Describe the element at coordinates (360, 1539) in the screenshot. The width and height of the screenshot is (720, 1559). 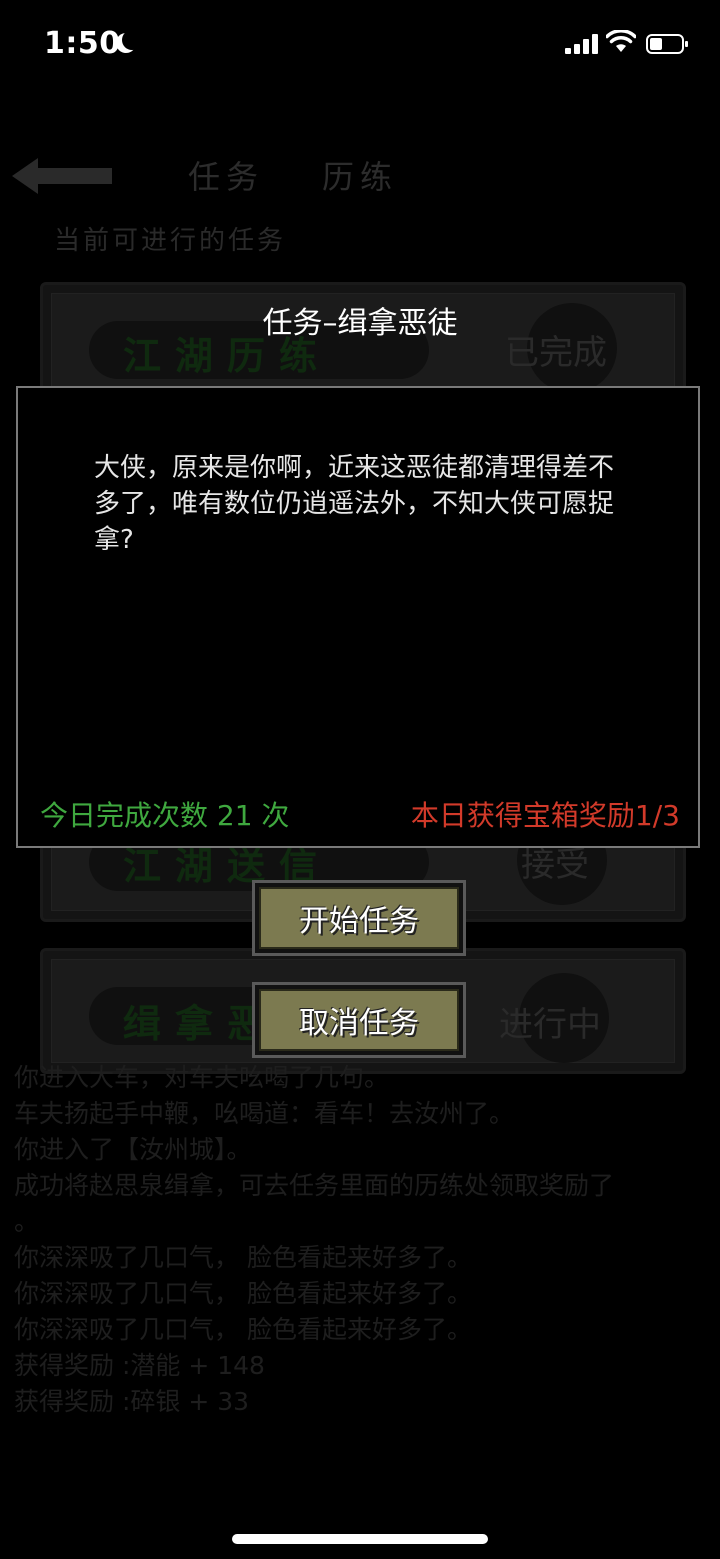
I see `home-indicator` at that location.